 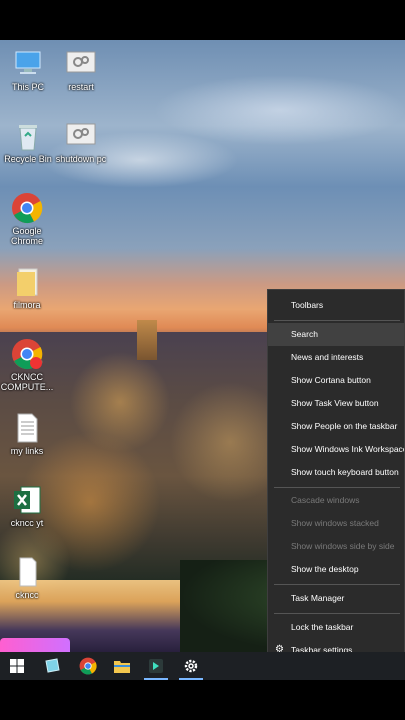 I want to click on desktop-icon-label: Recycle Bin, so click(x=28, y=159).